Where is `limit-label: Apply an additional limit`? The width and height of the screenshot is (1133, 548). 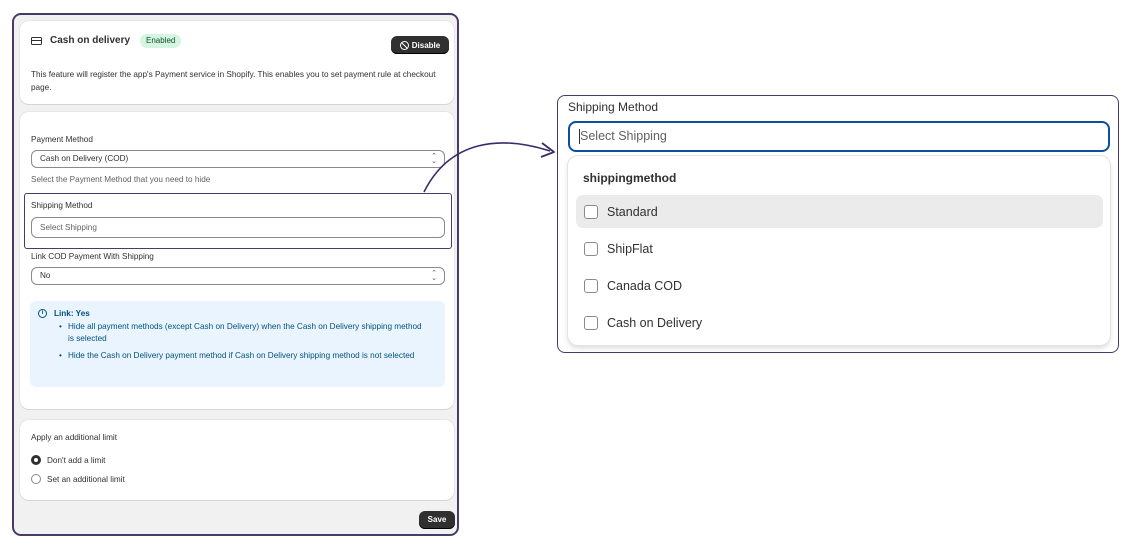 limit-label: Apply an additional limit is located at coordinates (74, 437).